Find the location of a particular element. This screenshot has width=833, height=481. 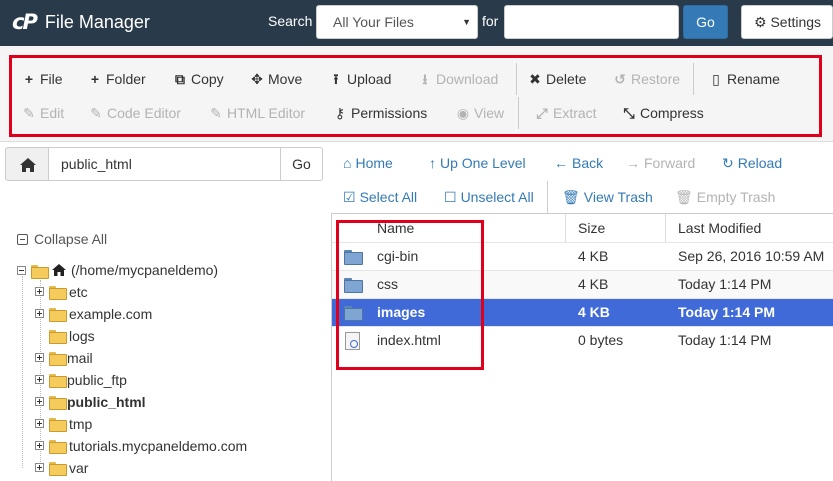

view-trash-button: 🗑 View Trash is located at coordinates (607, 197).